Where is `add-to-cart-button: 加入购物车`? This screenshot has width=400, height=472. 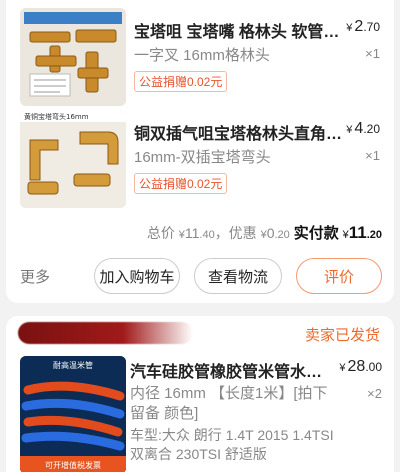 add-to-cart-button: 加入购物车 is located at coordinates (137, 276).